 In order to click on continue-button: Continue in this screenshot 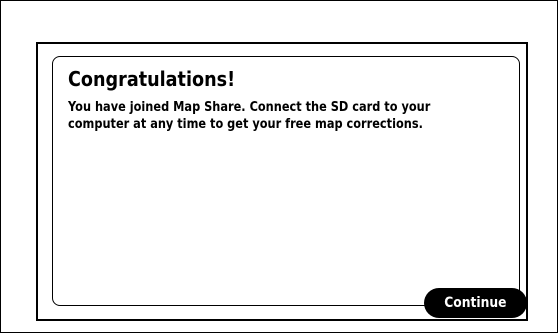, I will do `click(475, 303)`.